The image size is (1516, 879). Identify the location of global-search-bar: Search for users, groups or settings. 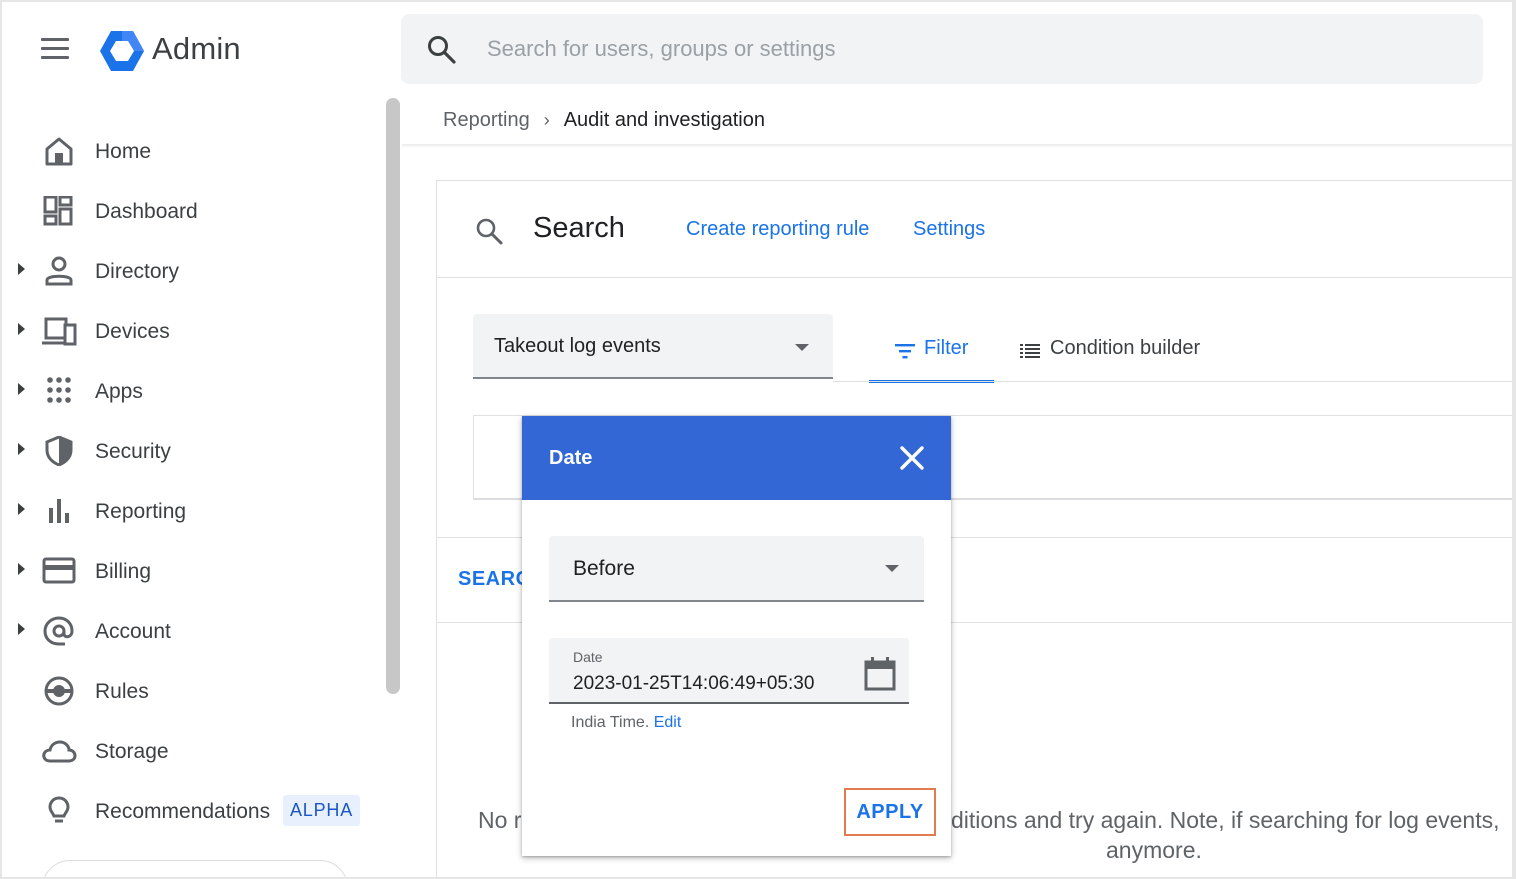
(942, 49).